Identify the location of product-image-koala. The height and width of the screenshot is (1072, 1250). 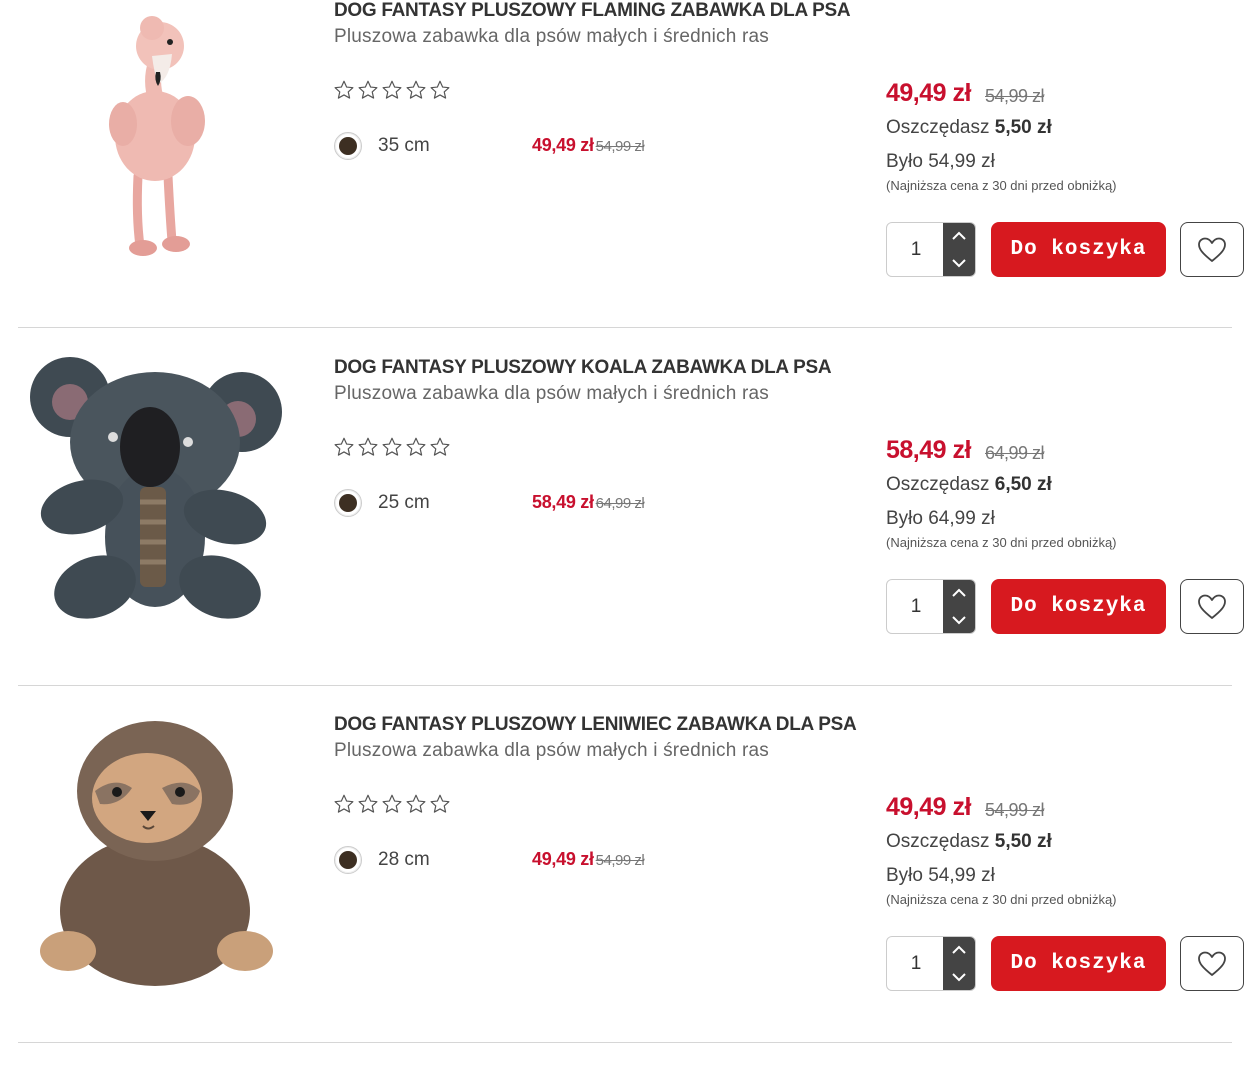
(155, 502).